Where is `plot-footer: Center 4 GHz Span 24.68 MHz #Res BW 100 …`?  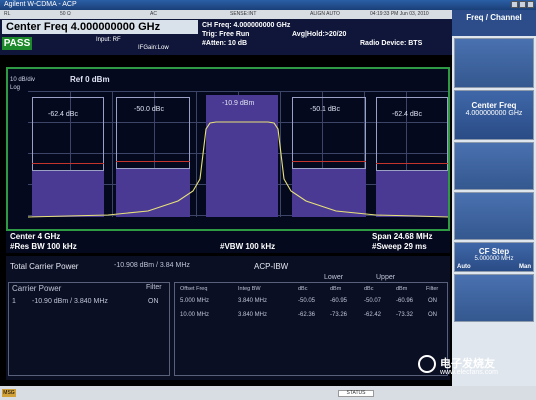
plot-footer: Center 4 GHz Span 24.68 MHz #Res BW 100 … is located at coordinates (228, 242).